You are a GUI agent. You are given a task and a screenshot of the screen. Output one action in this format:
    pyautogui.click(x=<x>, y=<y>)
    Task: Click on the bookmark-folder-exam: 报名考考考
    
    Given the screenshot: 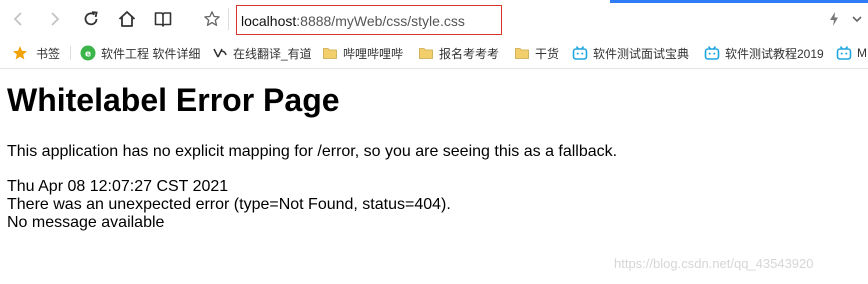 What is the action you would take?
    pyautogui.click(x=458, y=53)
    